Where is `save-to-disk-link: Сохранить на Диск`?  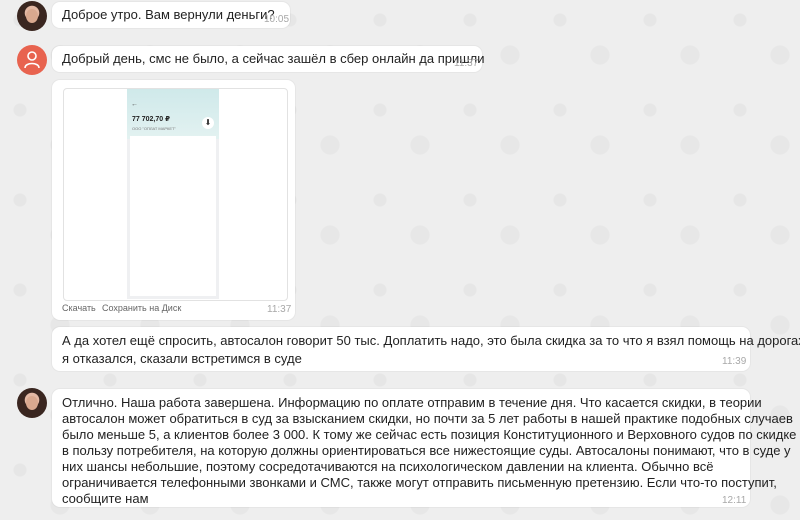 save-to-disk-link: Сохранить на Диск is located at coordinates (141, 308).